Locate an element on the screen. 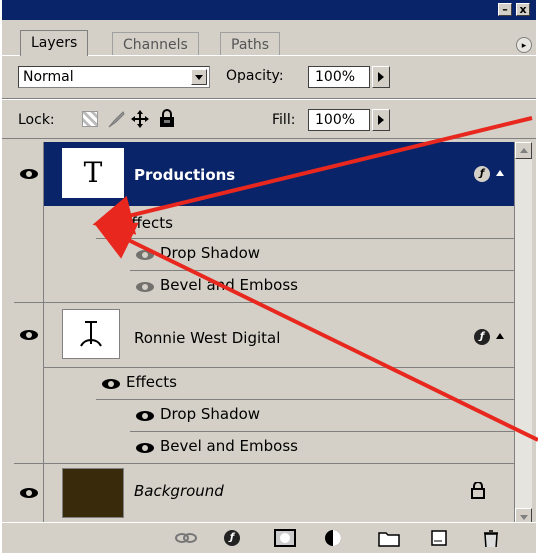  close-button: x is located at coordinates (523, 9).